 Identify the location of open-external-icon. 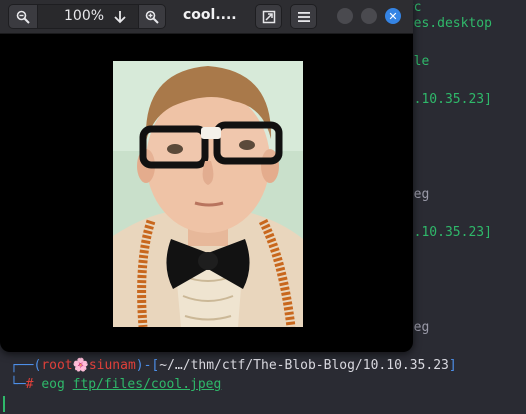
(268, 16).